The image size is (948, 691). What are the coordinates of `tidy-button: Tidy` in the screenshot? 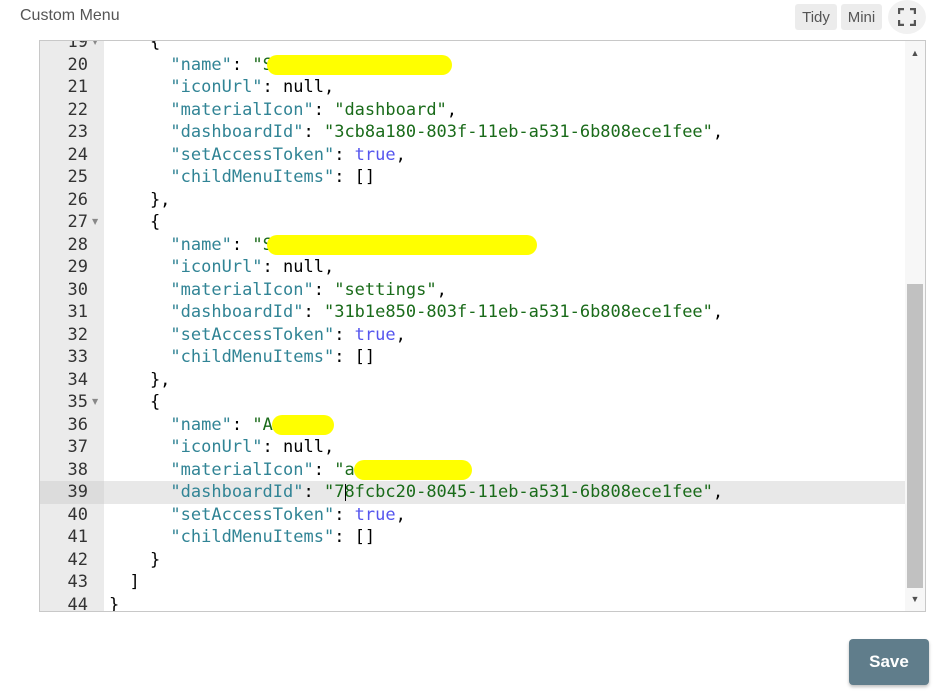 It's located at (816, 17).